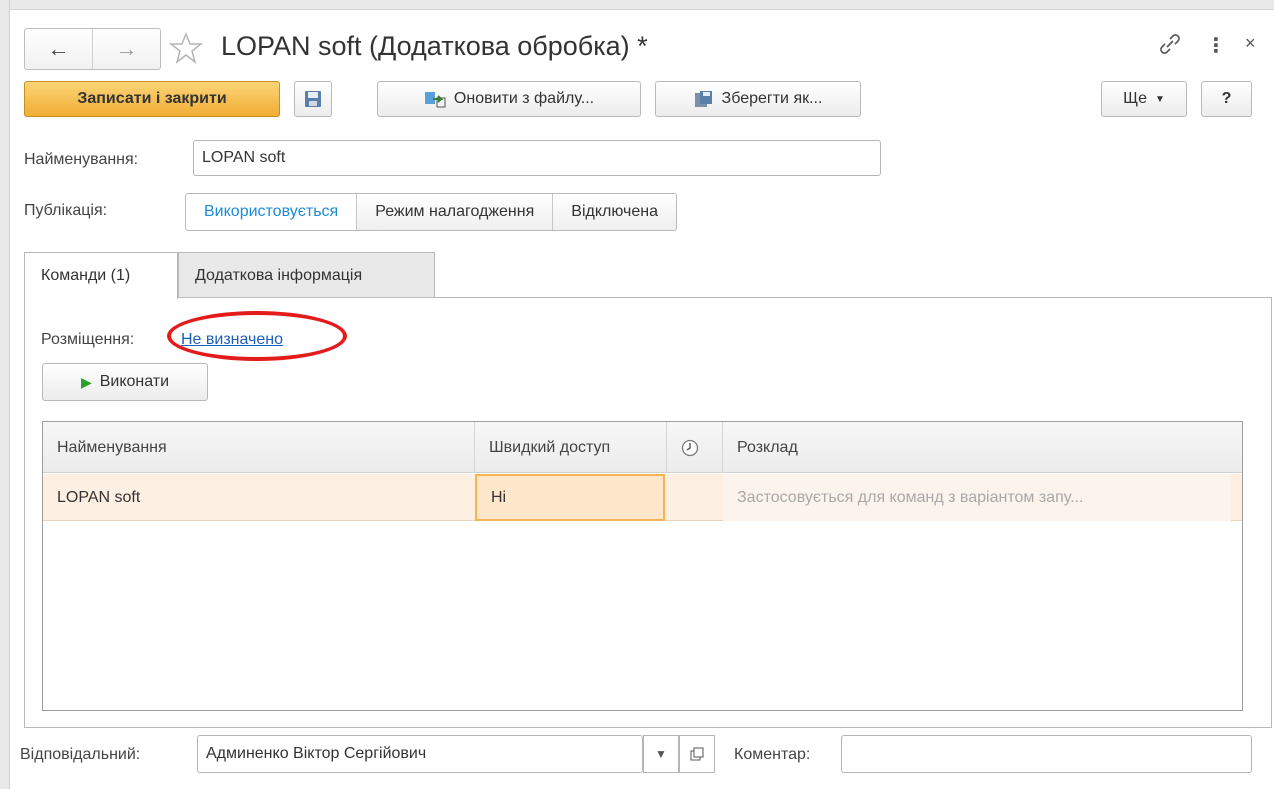 This screenshot has height=789, width=1274. What do you see at coordinates (271, 212) in the screenshot?
I see `publication-option-used: Використовується` at bounding box center [271, 212].